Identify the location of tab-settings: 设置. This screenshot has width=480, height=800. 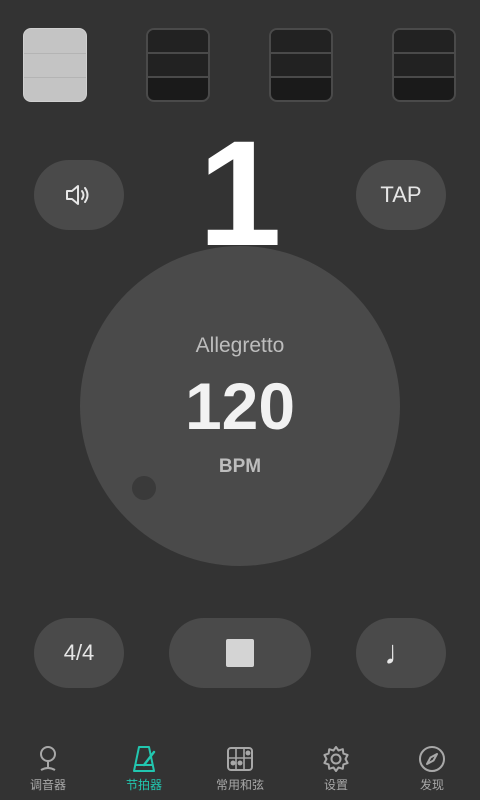
(336, 768).